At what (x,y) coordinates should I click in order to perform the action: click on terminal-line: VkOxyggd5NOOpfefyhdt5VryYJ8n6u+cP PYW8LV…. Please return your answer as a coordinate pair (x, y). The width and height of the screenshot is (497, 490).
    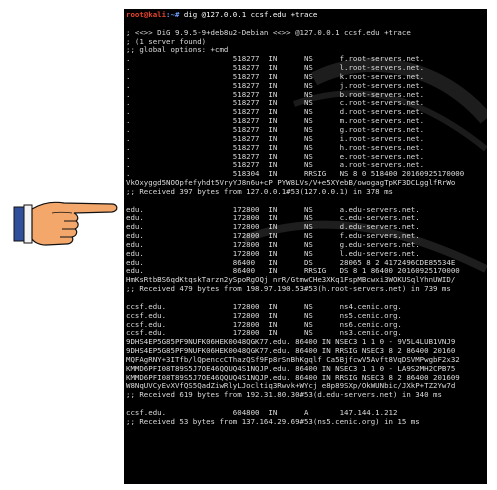
    Looking at the image, I should click on (291, 183).